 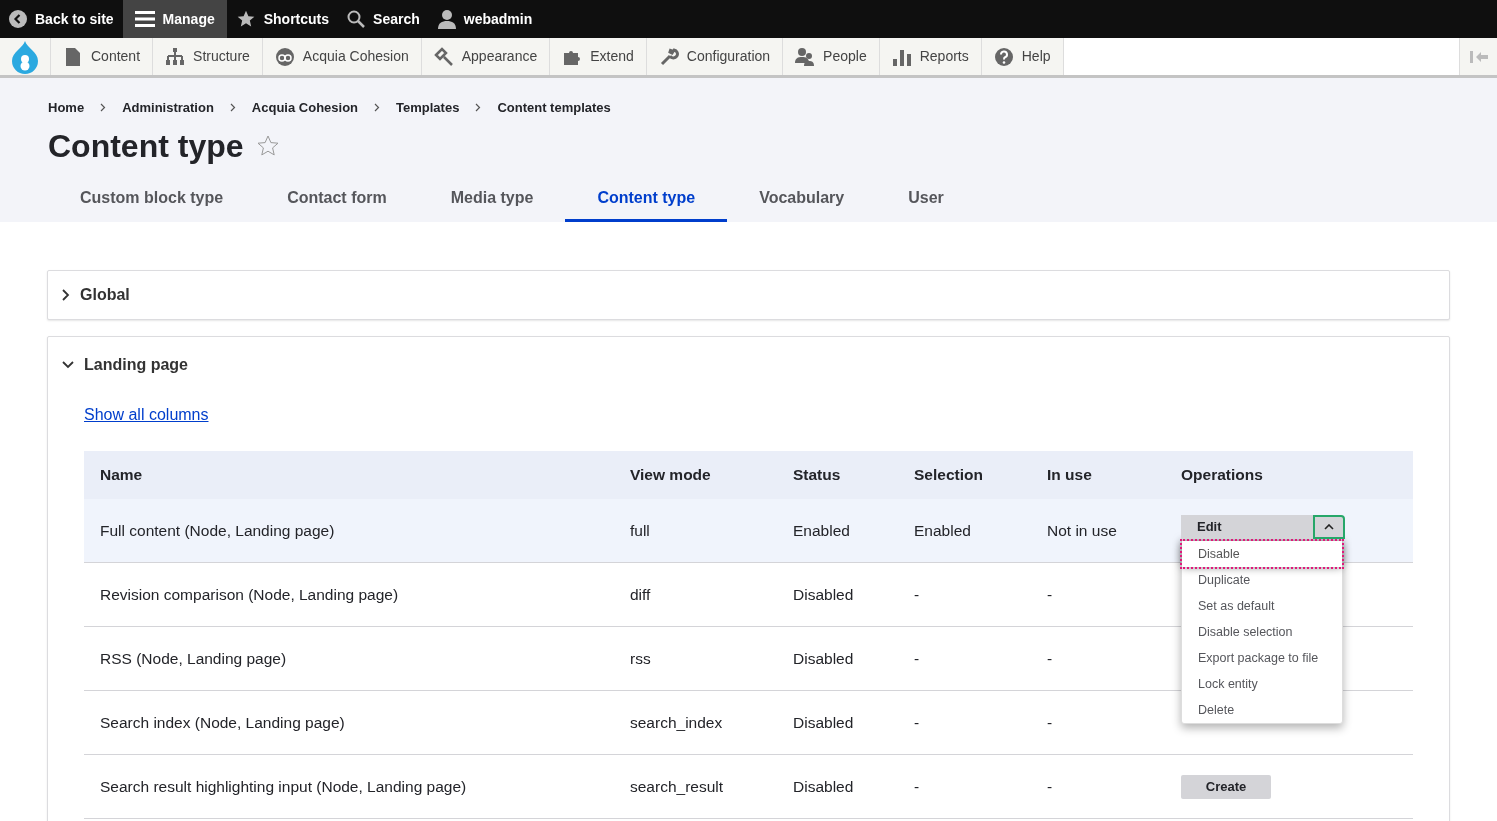 I want to click on menu-item: Duplicate, so click(x=1262, y=579).